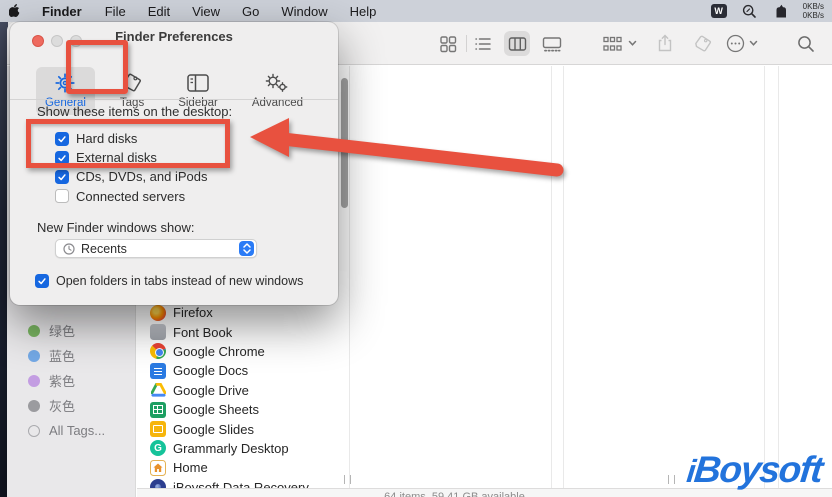 This screenshot has width=832, height=497. I want to click on search-button, so click(806, 43).